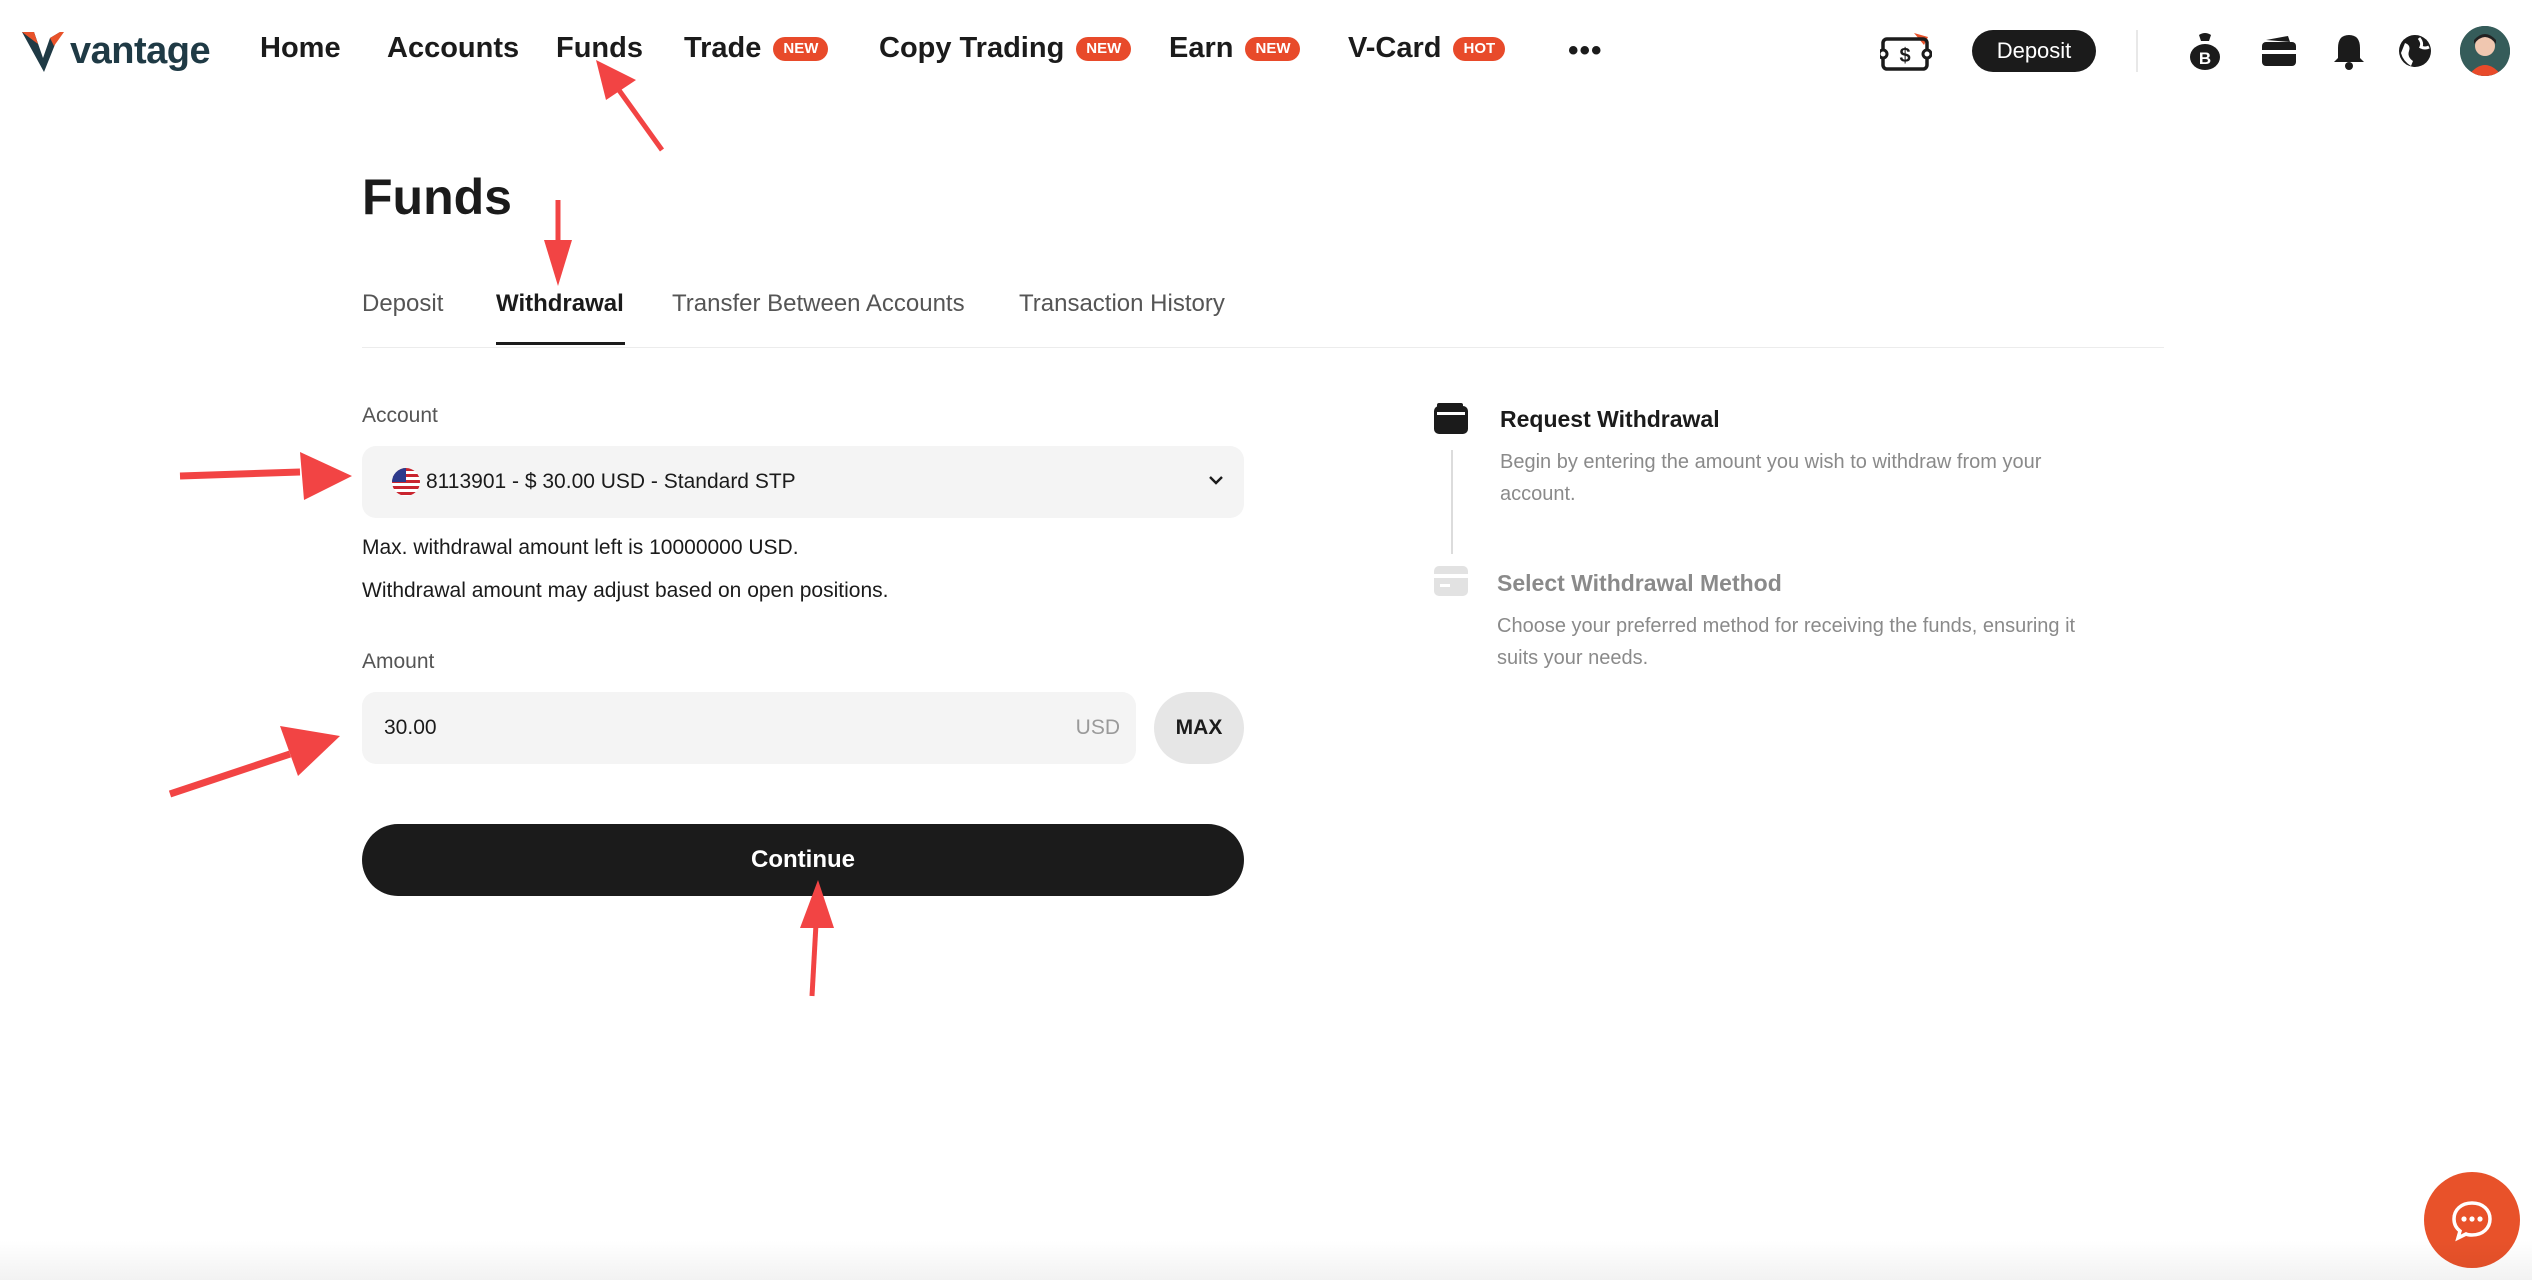  I want to click on bitcoin-bag-icon: B, so click(2205, 51).